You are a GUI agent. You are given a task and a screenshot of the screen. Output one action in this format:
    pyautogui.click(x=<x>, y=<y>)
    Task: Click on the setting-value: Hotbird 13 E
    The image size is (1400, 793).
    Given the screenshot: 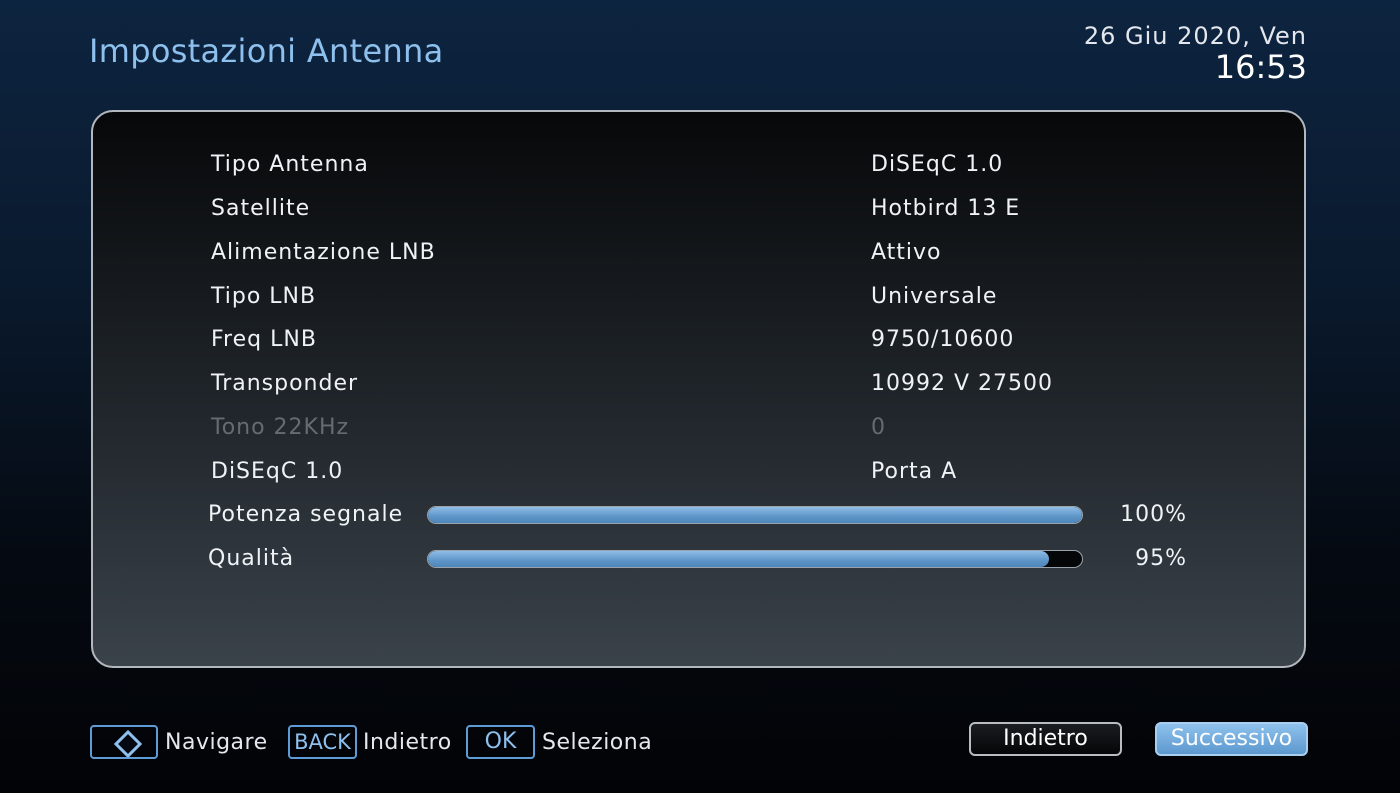 What is the action you would take?
    pyautogui.click(x=946, y=208)
    